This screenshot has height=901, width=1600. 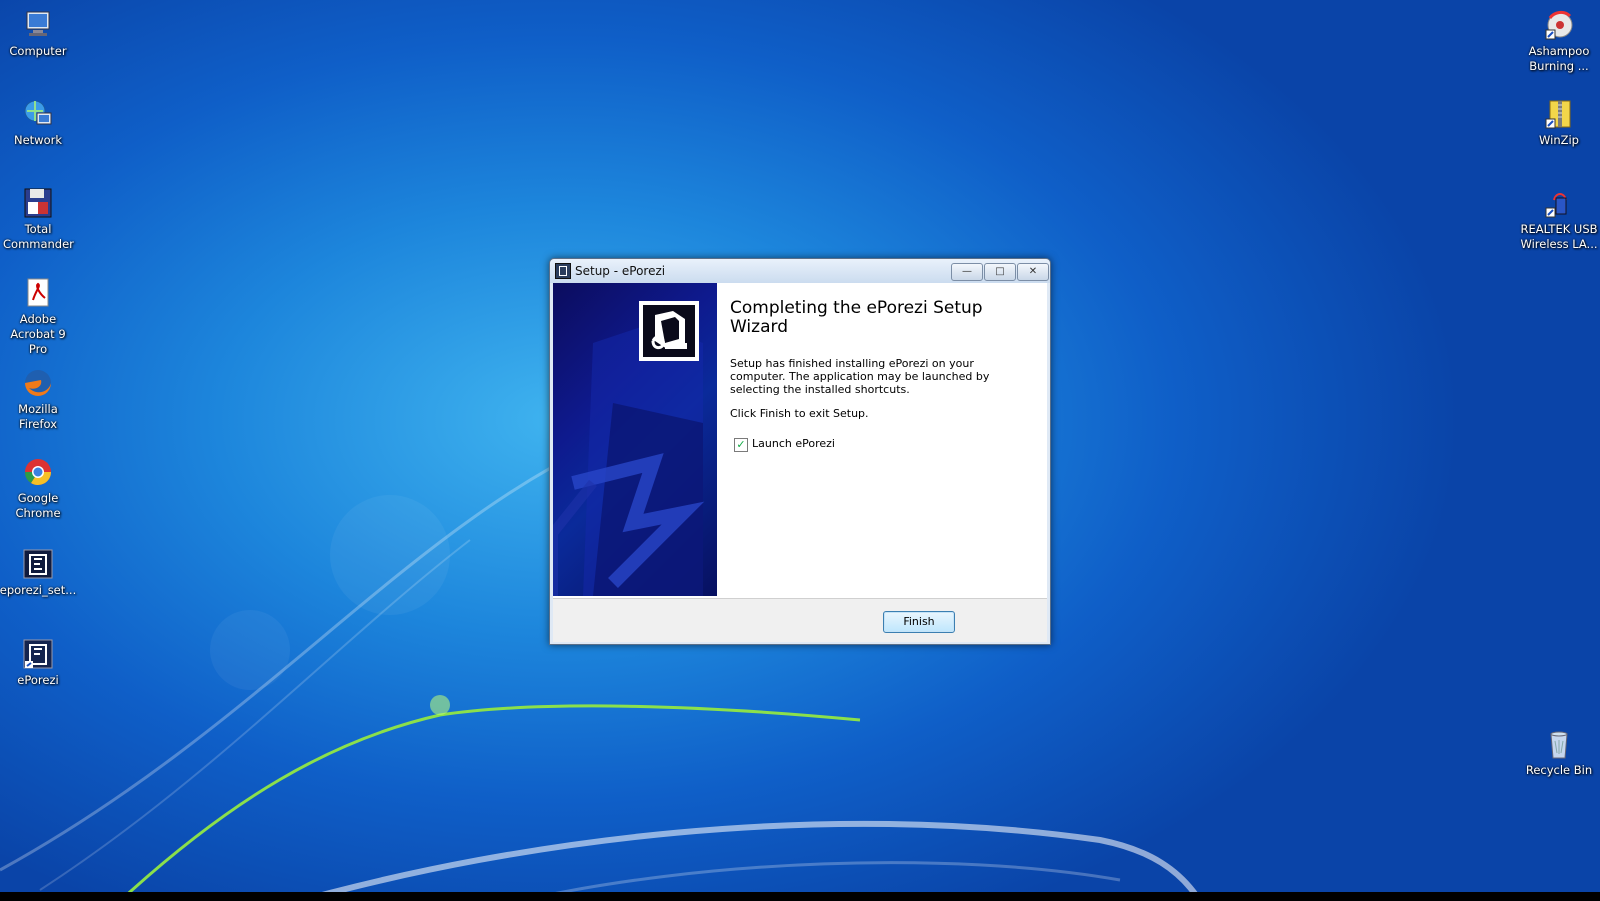 I want to click on desktop-icon-label: Network, so click(x=38, y=140).